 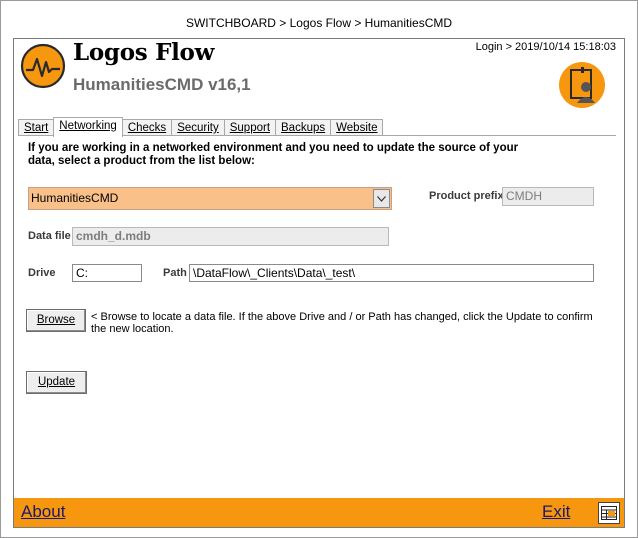 I want to click on product-select: HumanitiesCMD, so click(x=210, y=198).